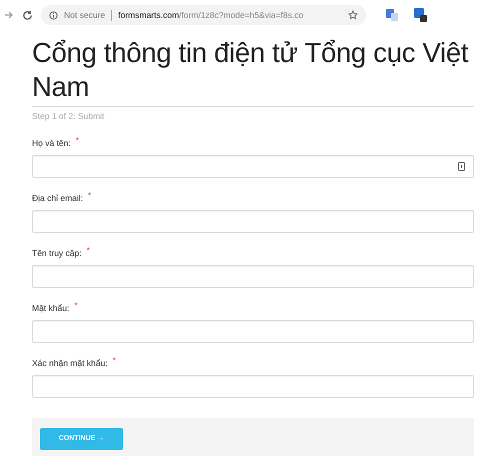 The image size is (480, 456). What do you see at coordinates (70, 363) in the screenshot?
I see `field-label: Xác nhận mật khẩu:` at bounding box center [70, 363].